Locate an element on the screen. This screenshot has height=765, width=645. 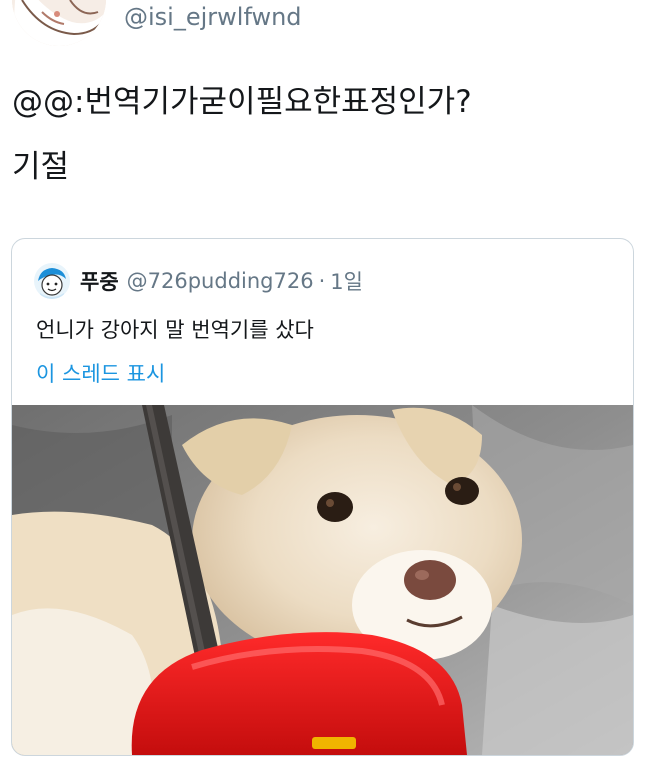
user-handle: @isi_ejrwlfwnd is located at coordinates (213, 17).